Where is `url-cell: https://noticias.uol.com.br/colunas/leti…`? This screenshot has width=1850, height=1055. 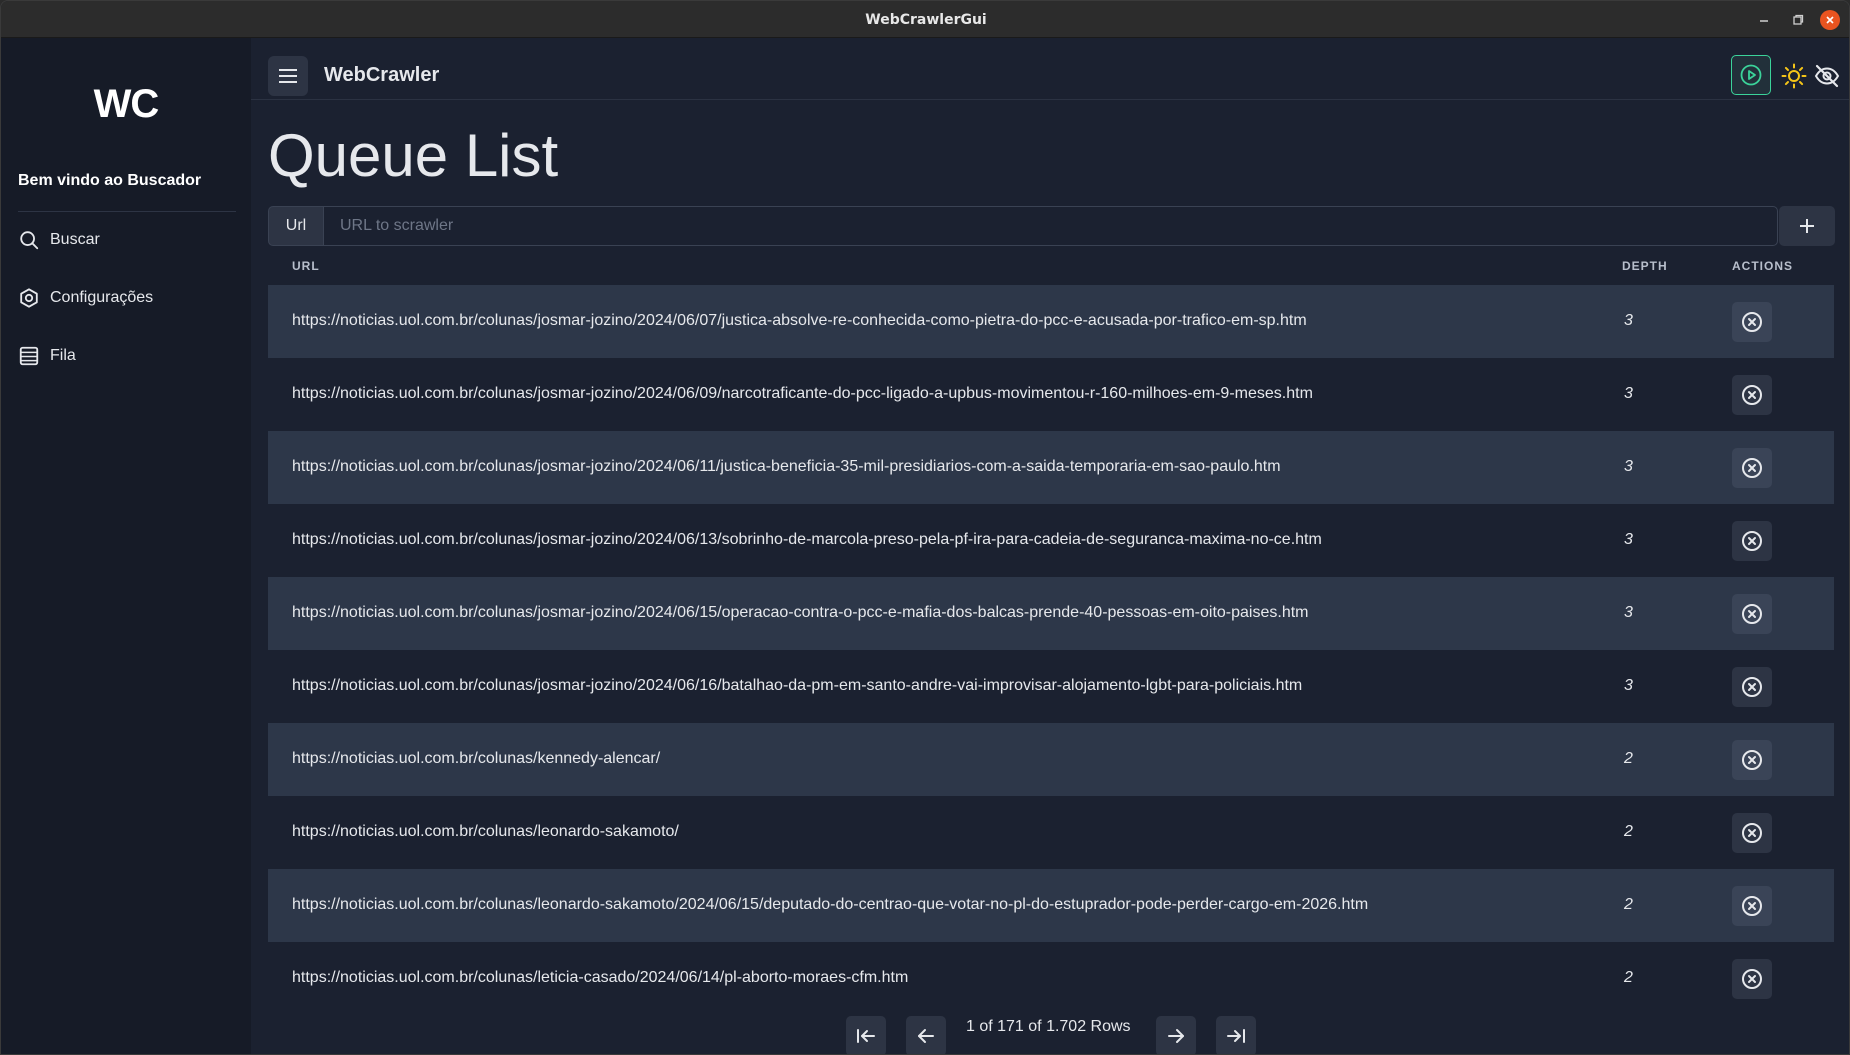
url-cell: https://noticias.uol.com.br/colunas/leti… is located at coordinates (600, 977).